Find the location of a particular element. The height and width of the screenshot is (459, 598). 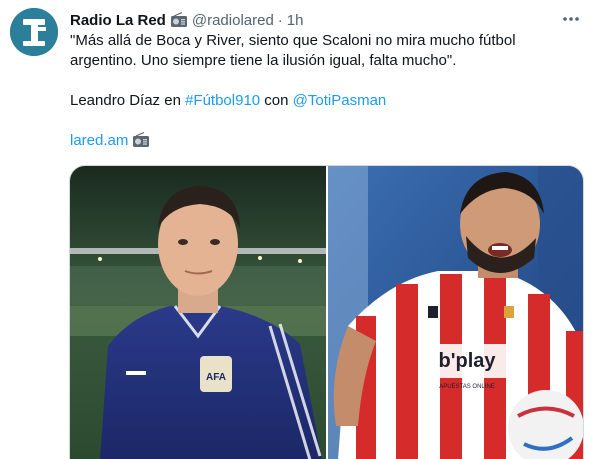

timestamp: 1h is located at coordinates (295, 20).